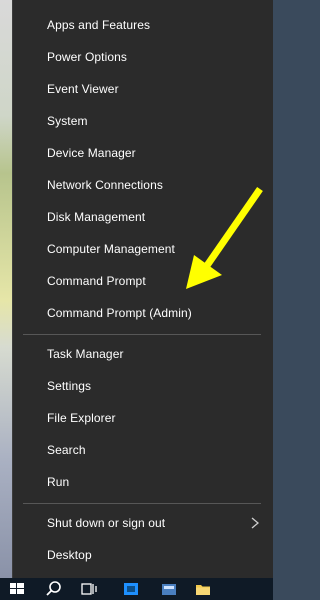 Image resolution: width=320 pixels, height=600 pixels. Describe the element at coordinates (142, 57) in the screenshot. I see `menu-item-power-options: Power Options` at that location.